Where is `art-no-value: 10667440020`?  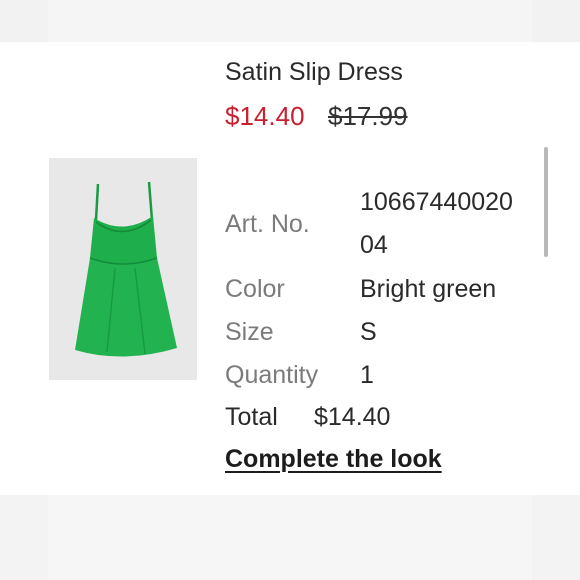 art-no-value: 10667440020 is located at coordinates (436, 202).